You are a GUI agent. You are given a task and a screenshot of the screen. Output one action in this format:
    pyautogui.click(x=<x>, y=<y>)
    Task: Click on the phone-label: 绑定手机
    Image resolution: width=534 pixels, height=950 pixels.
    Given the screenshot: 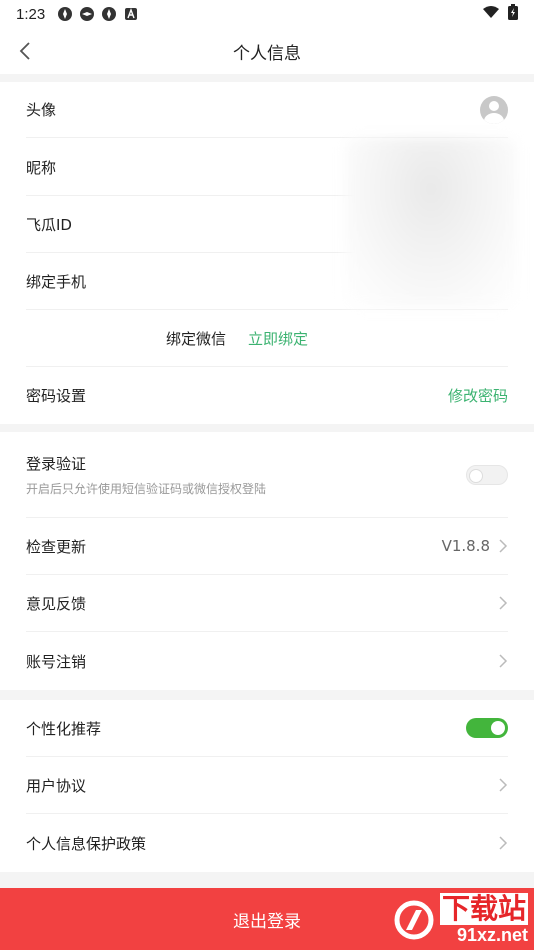 What is the action you would take?
    pyautogui.click(x=56, y=281)
    